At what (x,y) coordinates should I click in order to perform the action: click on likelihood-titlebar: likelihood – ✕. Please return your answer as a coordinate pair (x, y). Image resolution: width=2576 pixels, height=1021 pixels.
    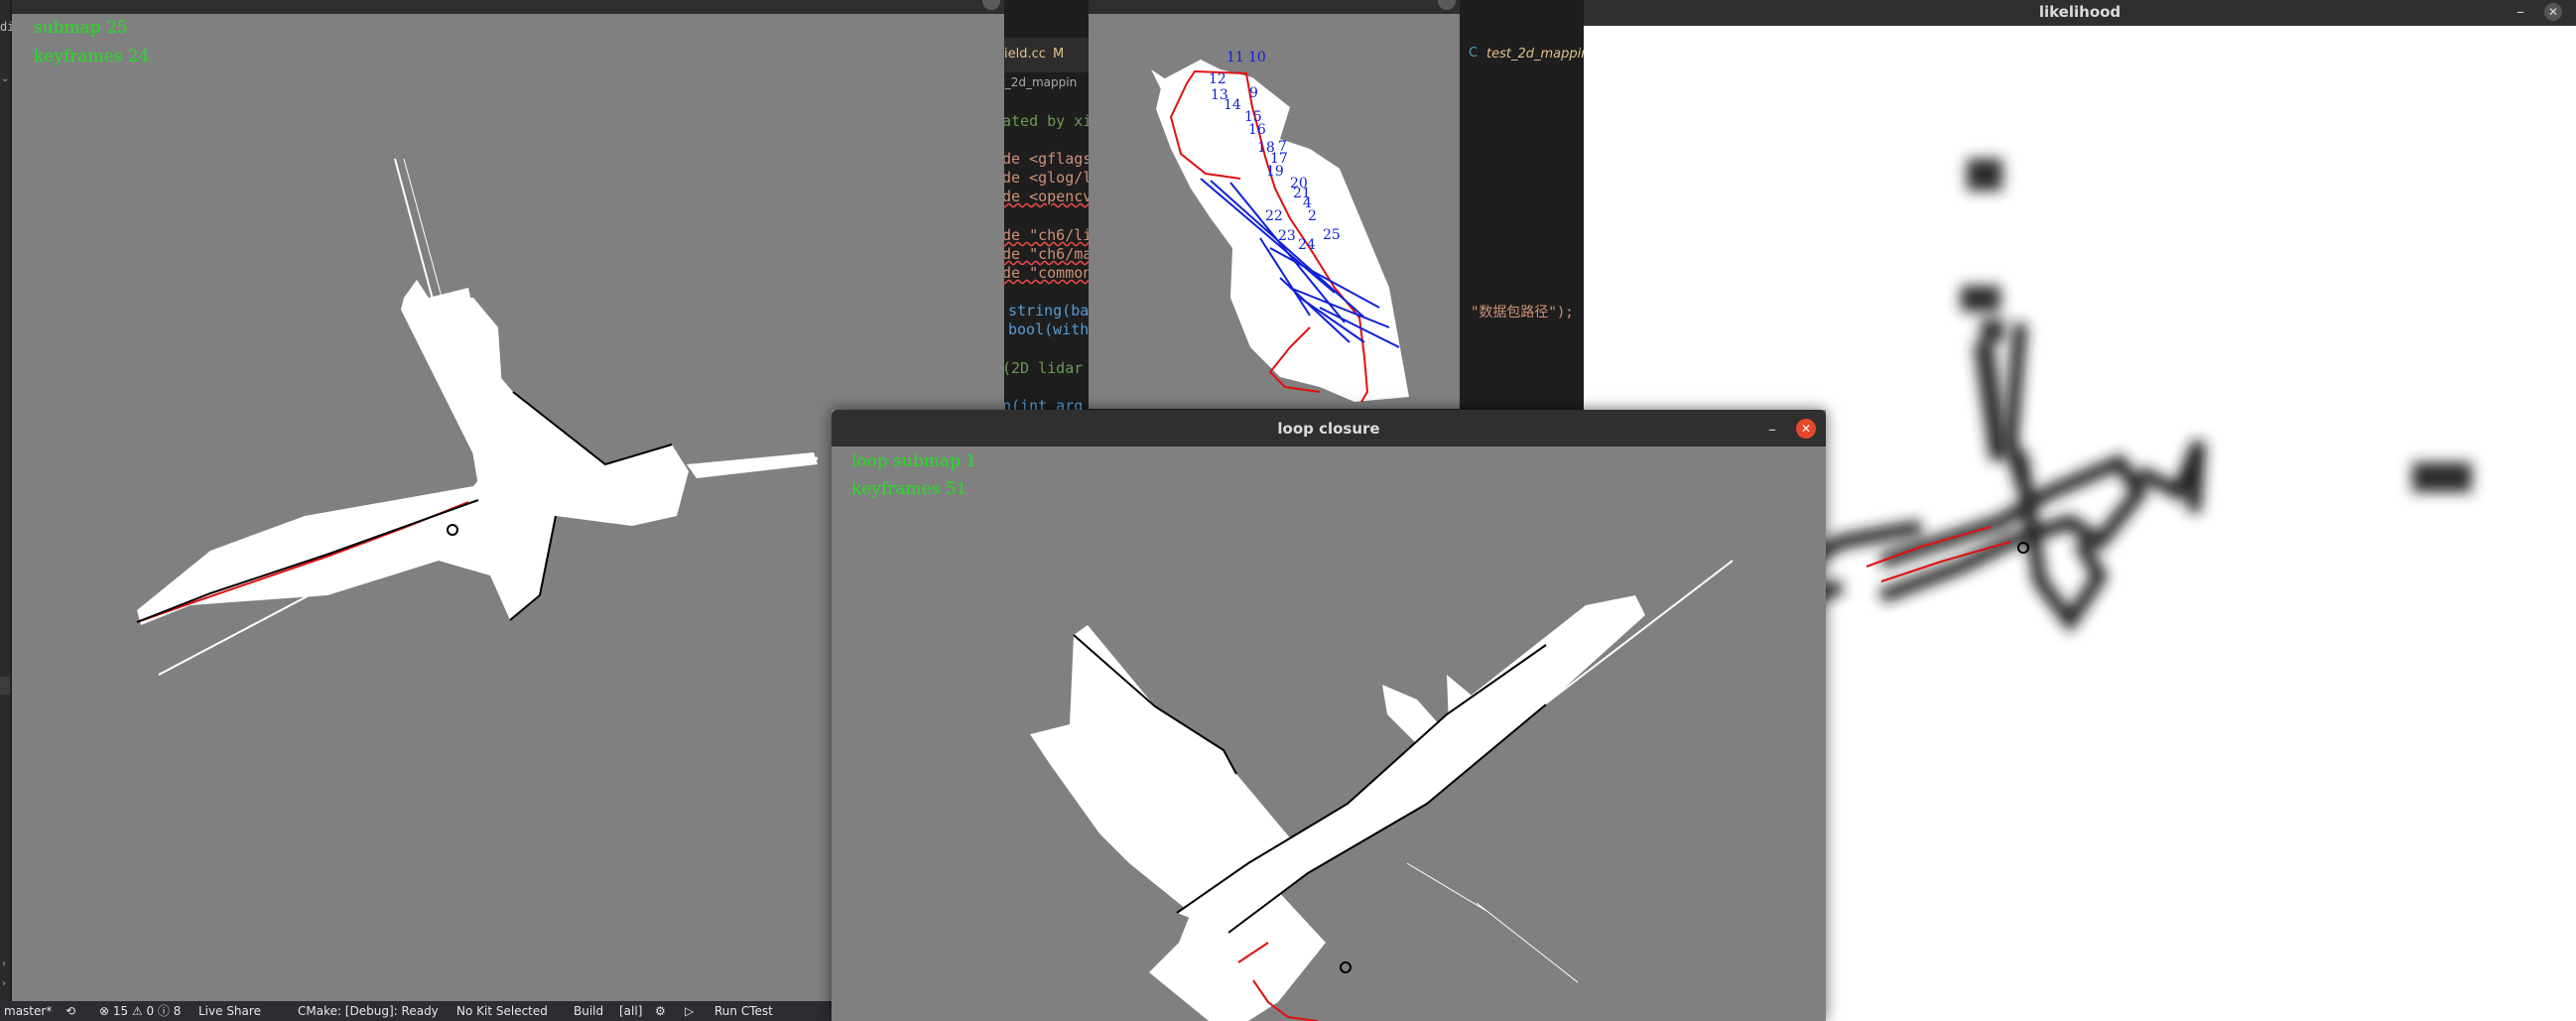
    Looking at the image, I should click on (2080, 13).